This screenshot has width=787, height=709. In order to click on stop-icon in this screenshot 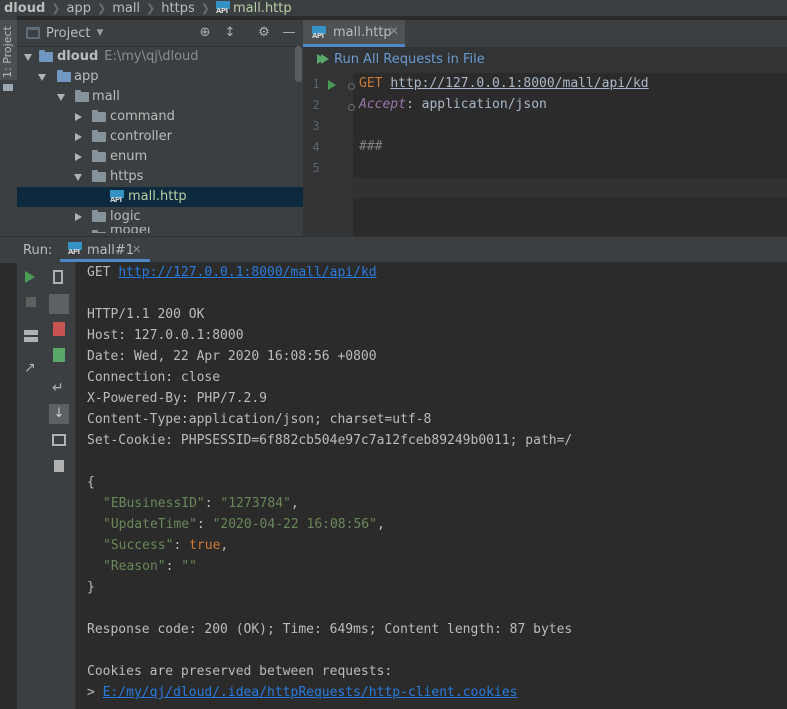, I will do `click(31, 302)`.